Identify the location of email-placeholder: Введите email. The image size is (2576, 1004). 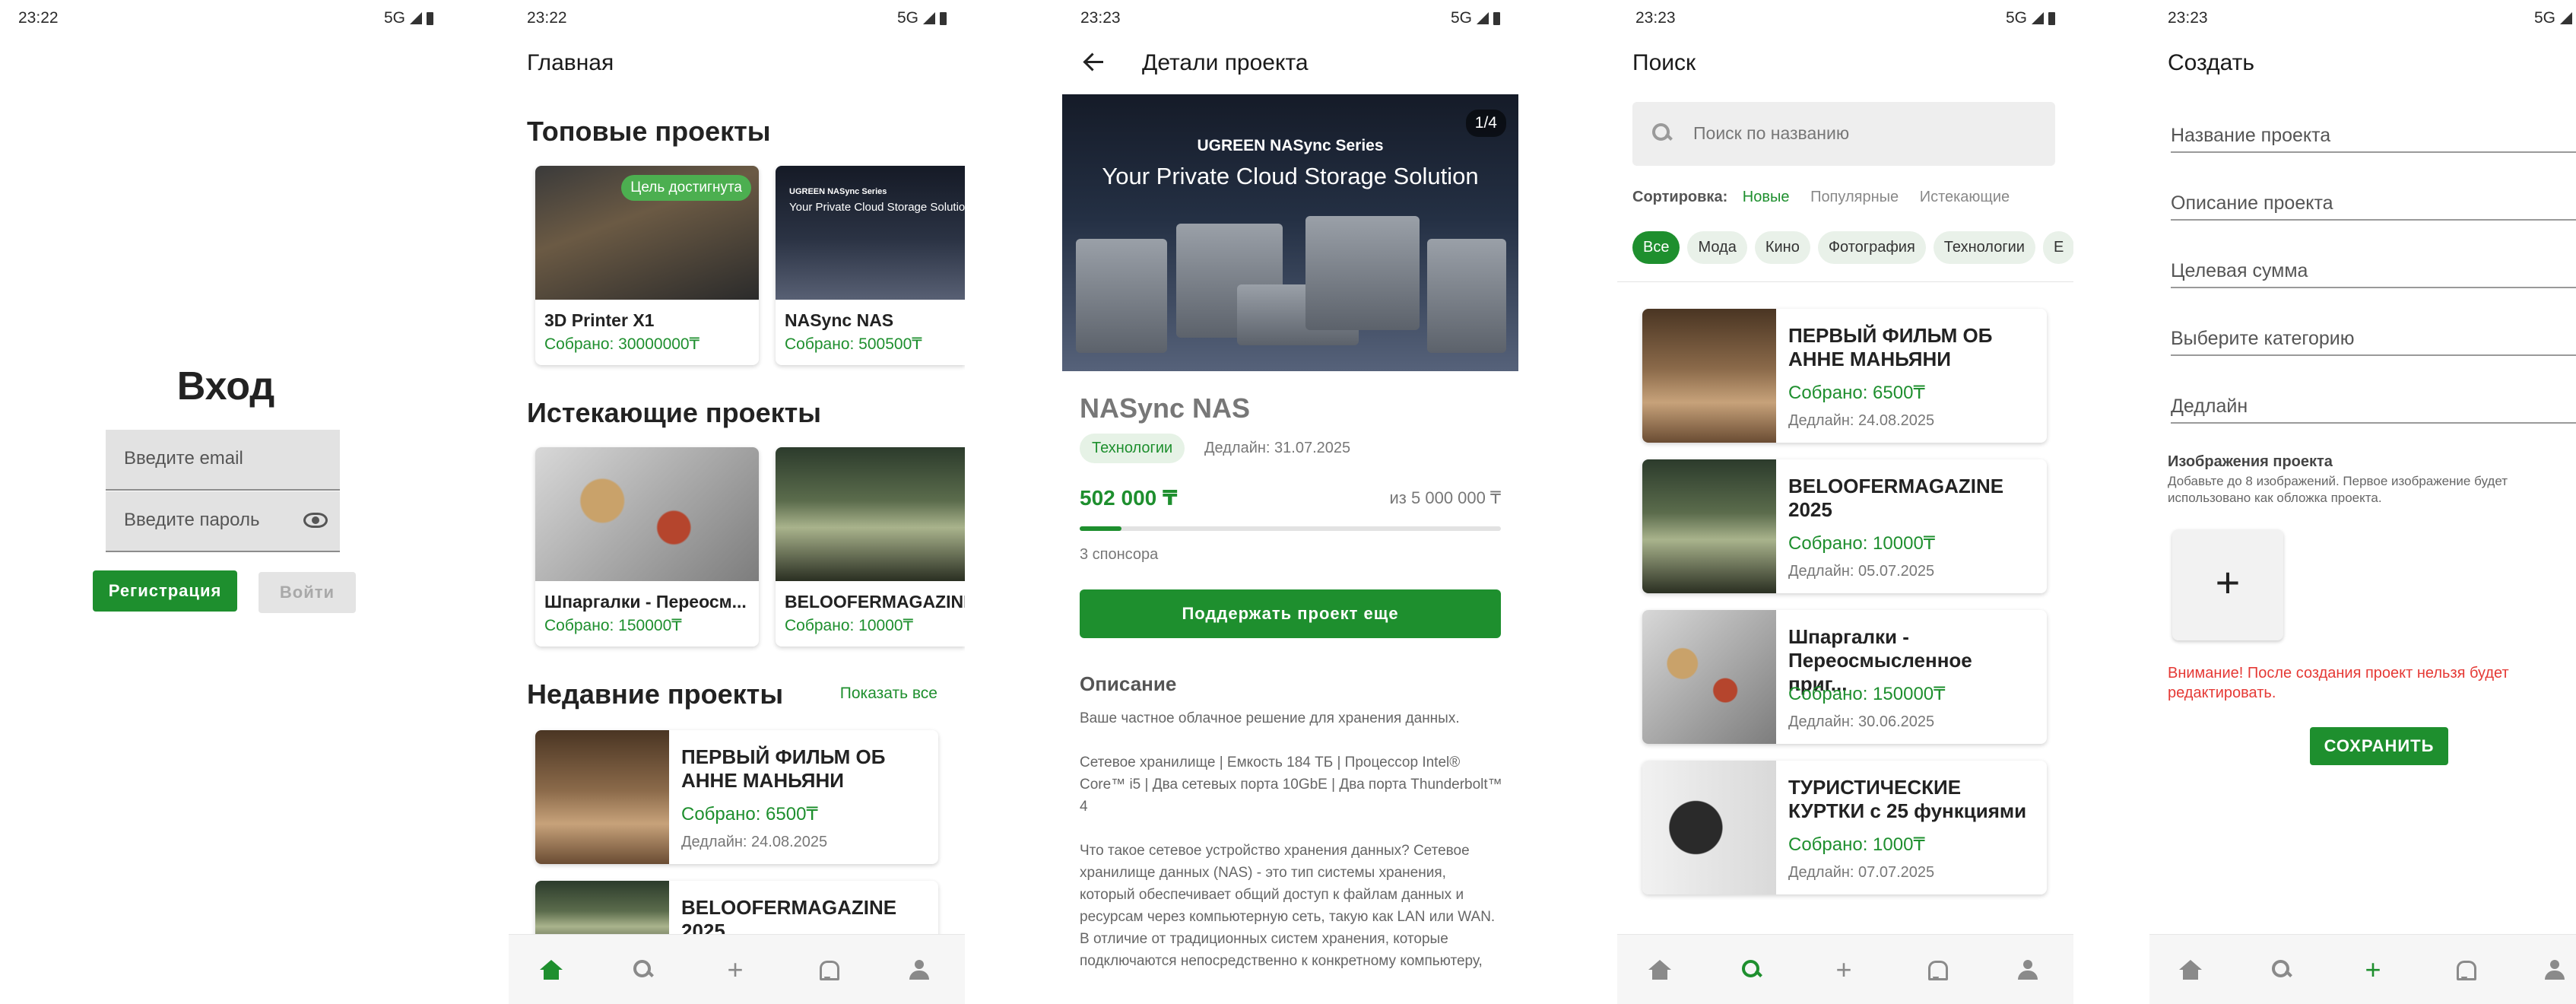
(184, 458).